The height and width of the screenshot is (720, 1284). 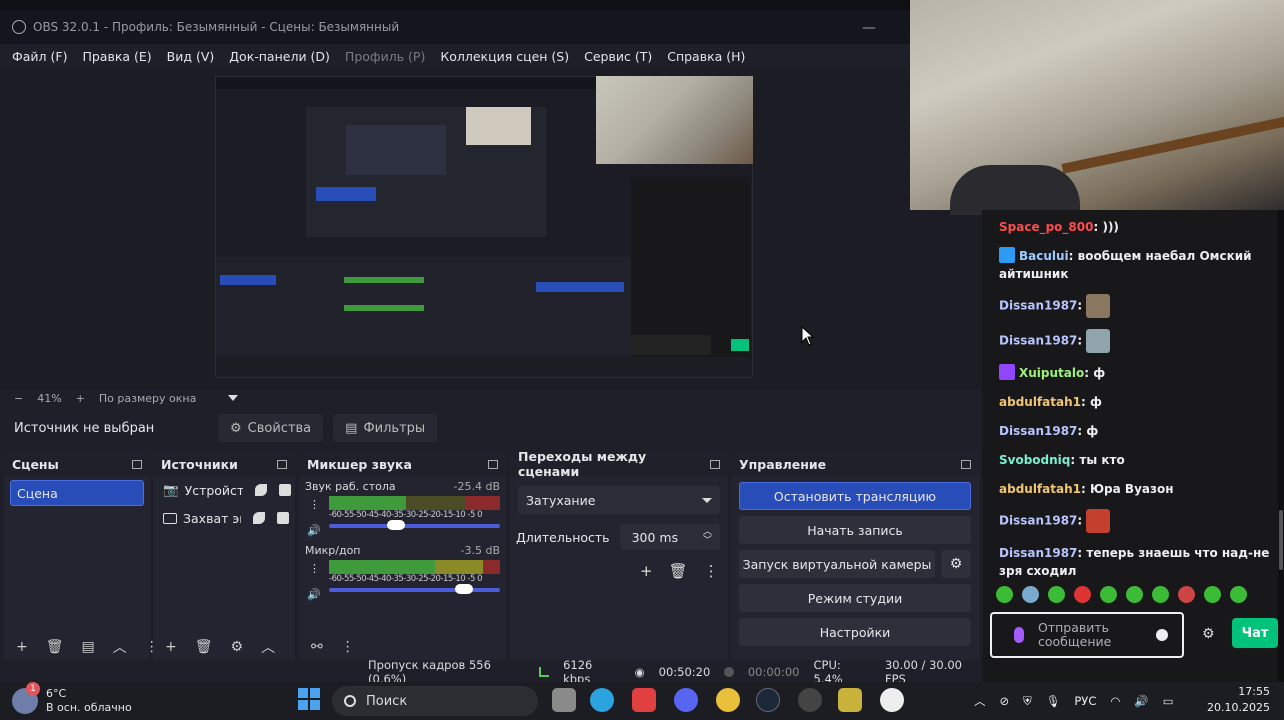 I want to click on duration-input: 300 ms ︿ ﹀, so click(x=669, y=537).